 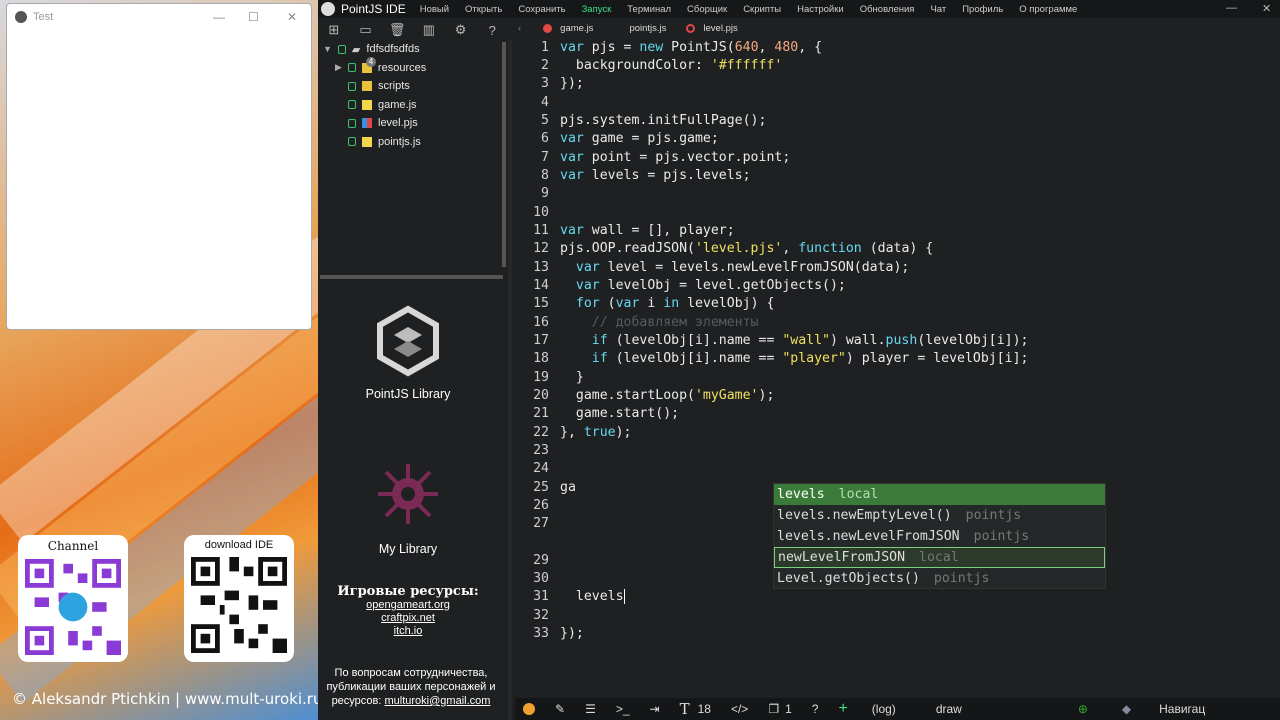 I want to click on delete-icon: 🗑, so click(x=397, y=30).